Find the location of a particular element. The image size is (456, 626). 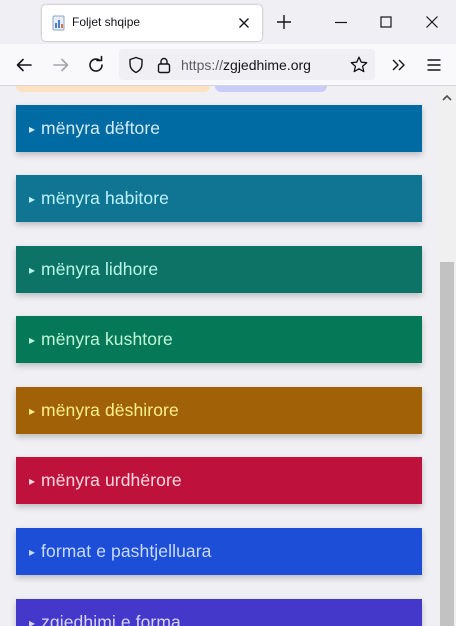

page-favicon-icon is located at coordinates (59, 23).